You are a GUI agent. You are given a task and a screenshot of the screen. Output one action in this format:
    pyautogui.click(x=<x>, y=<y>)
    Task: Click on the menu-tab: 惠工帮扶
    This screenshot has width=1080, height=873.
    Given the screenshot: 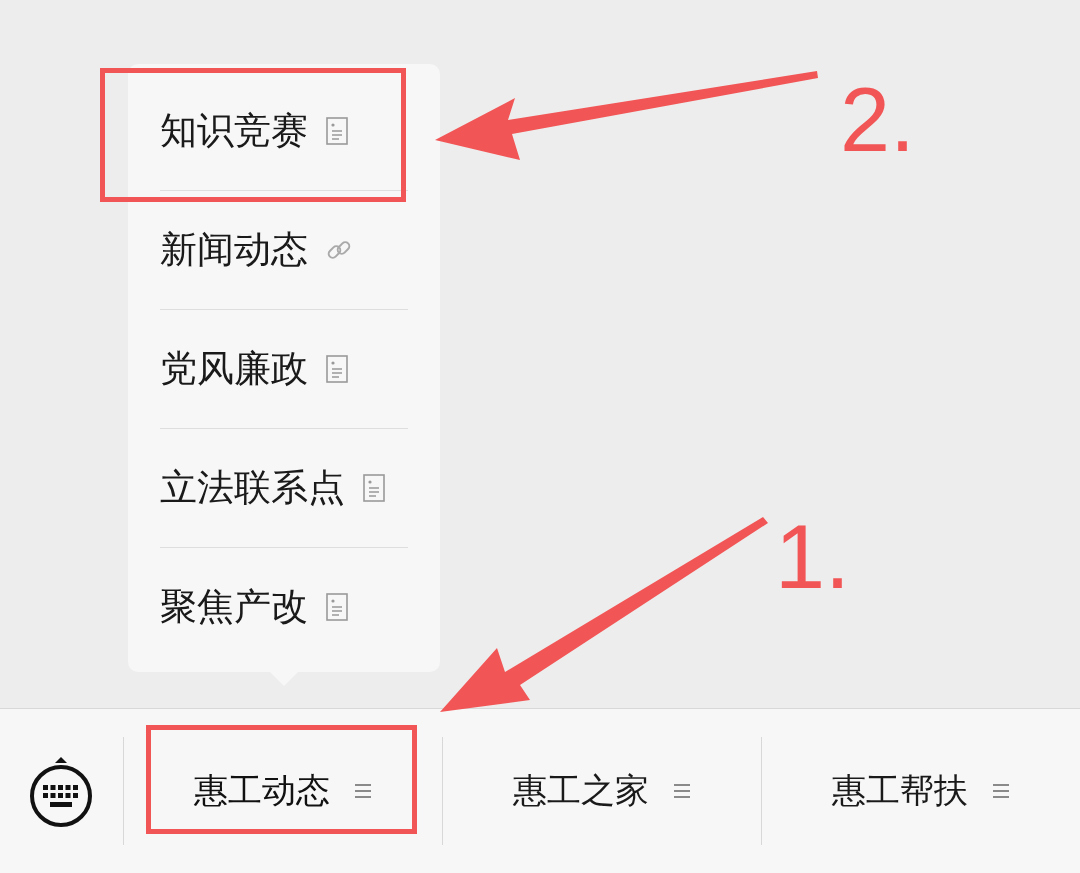 What is the action you would take?
    pyautogui.click(x=899, y=791)
    